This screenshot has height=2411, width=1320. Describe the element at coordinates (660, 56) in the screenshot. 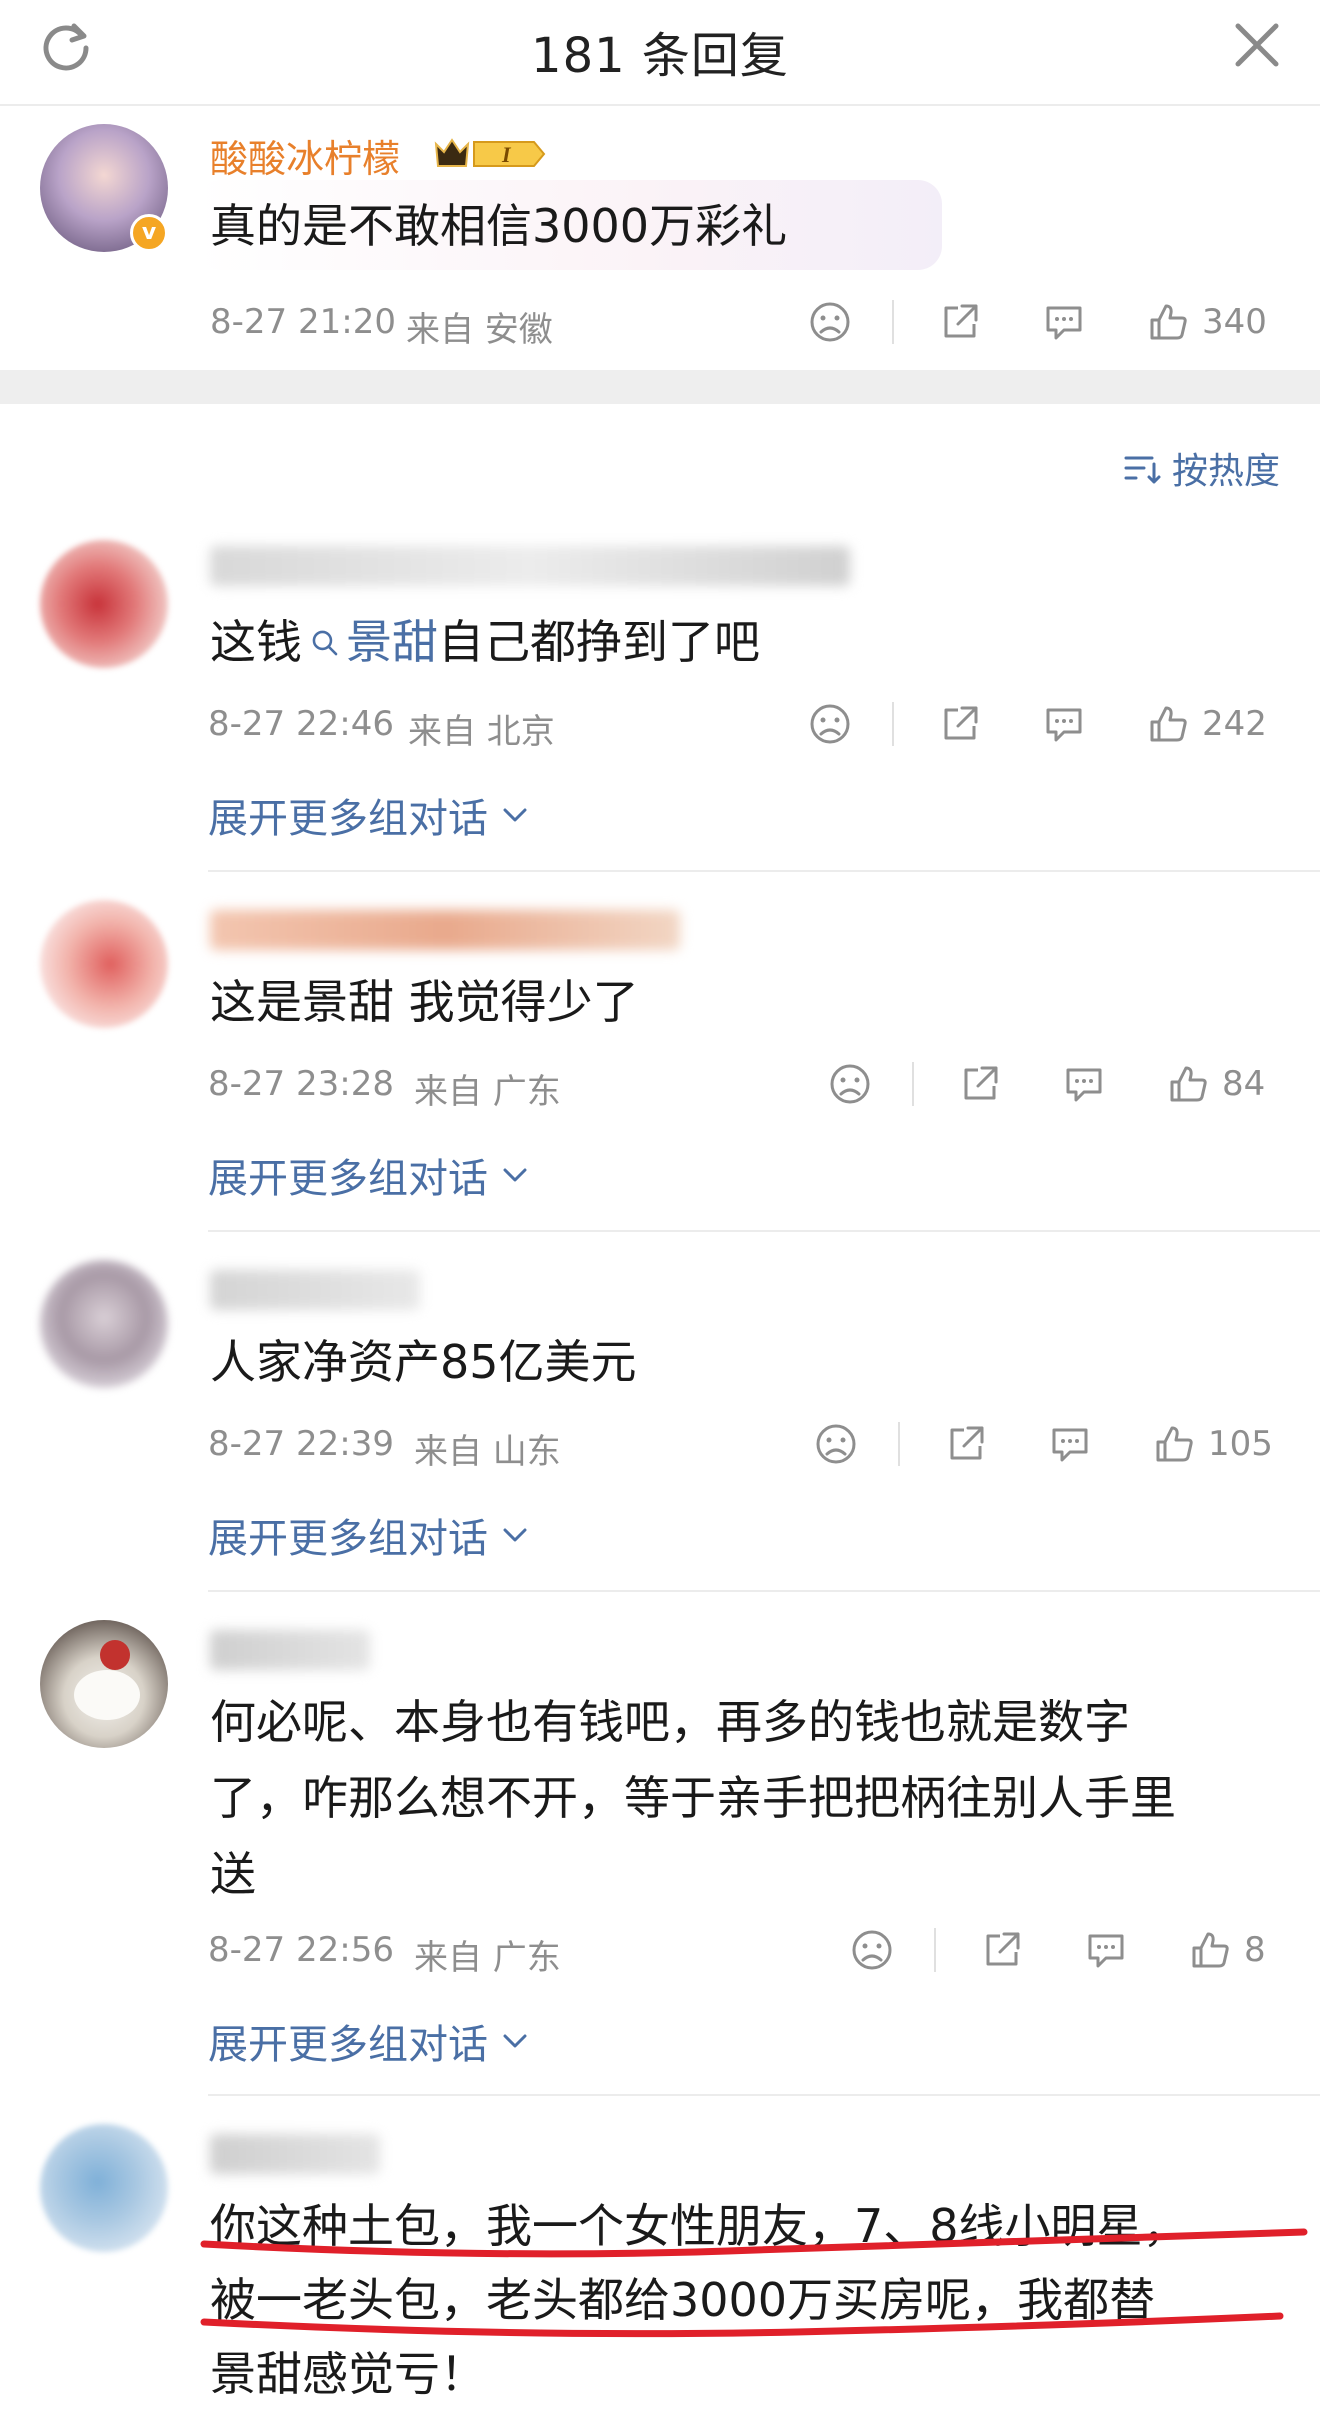

I see `page-title: 181 条回复` at that location.